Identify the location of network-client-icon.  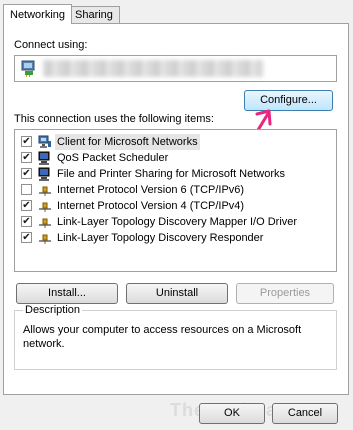
(44, 141).